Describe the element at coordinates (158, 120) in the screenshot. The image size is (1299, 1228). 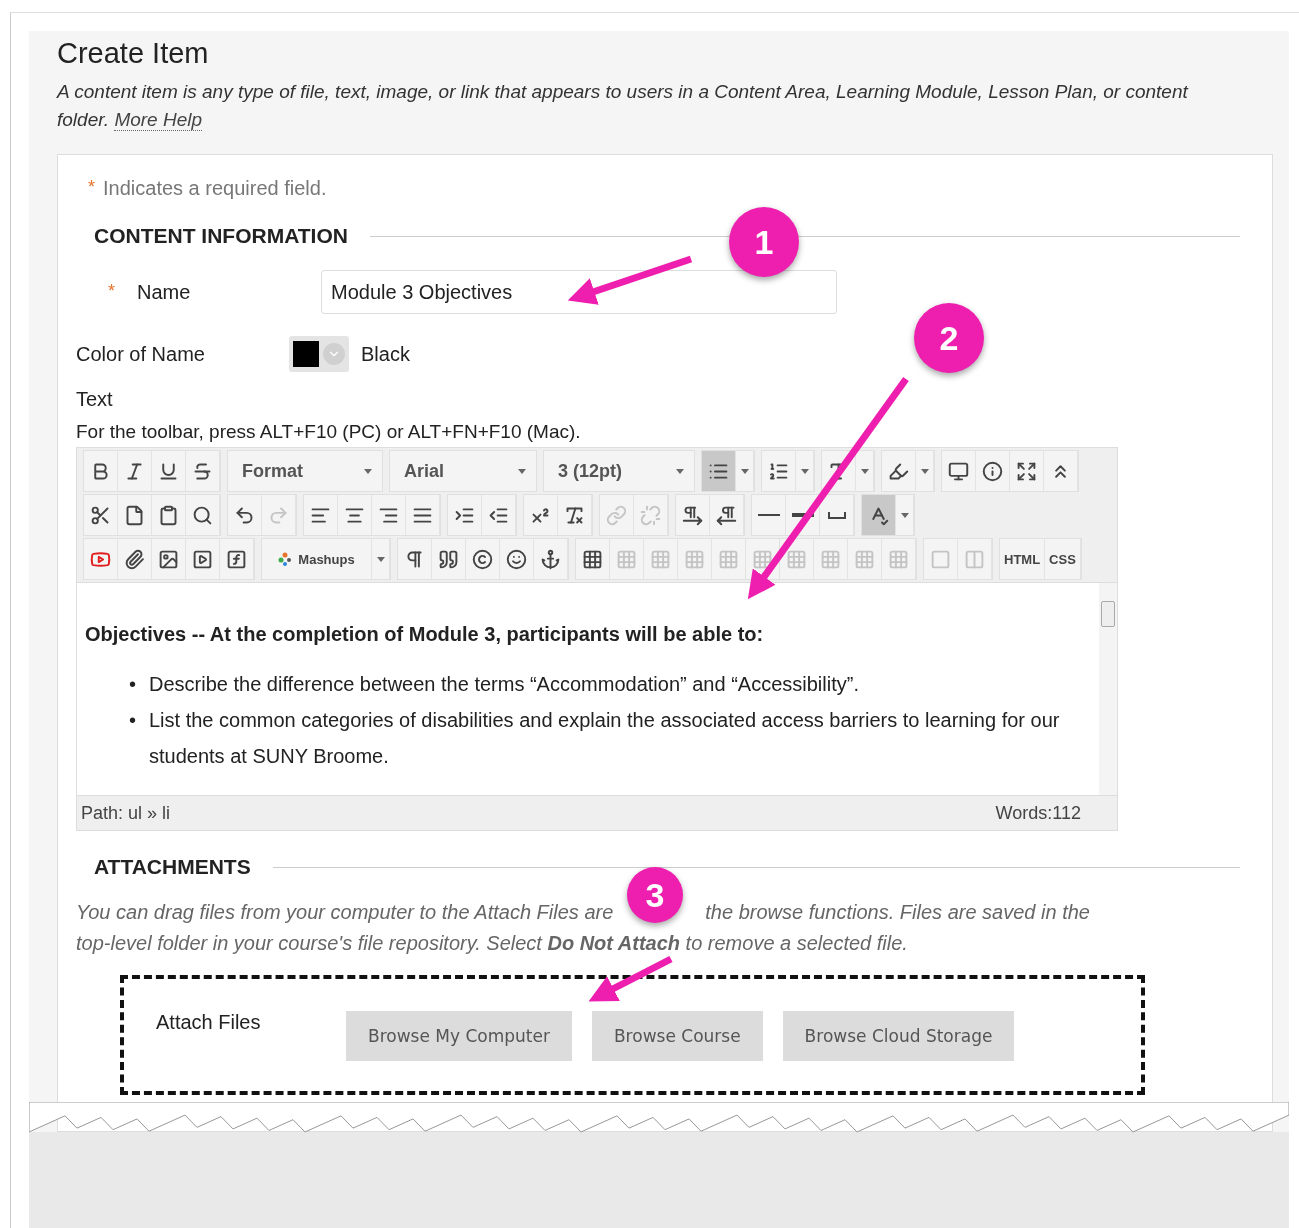
I see `help-link: More Help` at that location.